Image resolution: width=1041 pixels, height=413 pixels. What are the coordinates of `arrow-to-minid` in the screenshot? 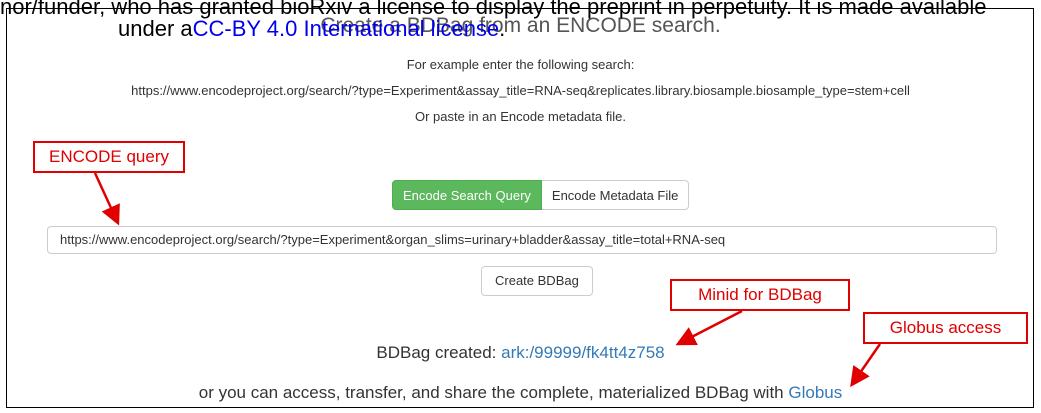 It's located at (709, 327).